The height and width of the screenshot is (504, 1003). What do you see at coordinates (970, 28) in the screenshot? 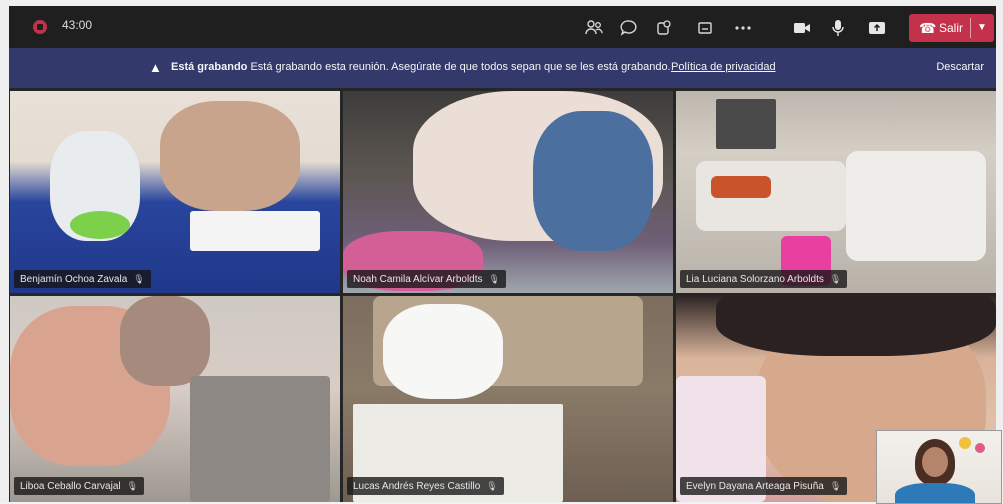
I see `leave-divider` at bounding box center [970, 28].